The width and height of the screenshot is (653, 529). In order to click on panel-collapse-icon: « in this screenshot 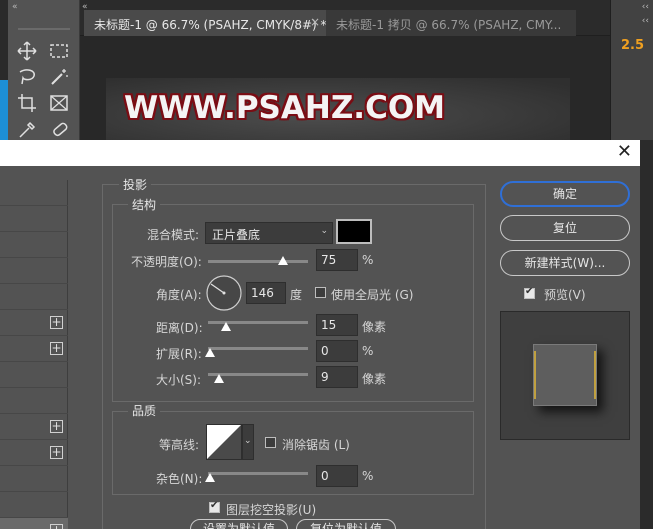, I will do `click(15, 7)`.